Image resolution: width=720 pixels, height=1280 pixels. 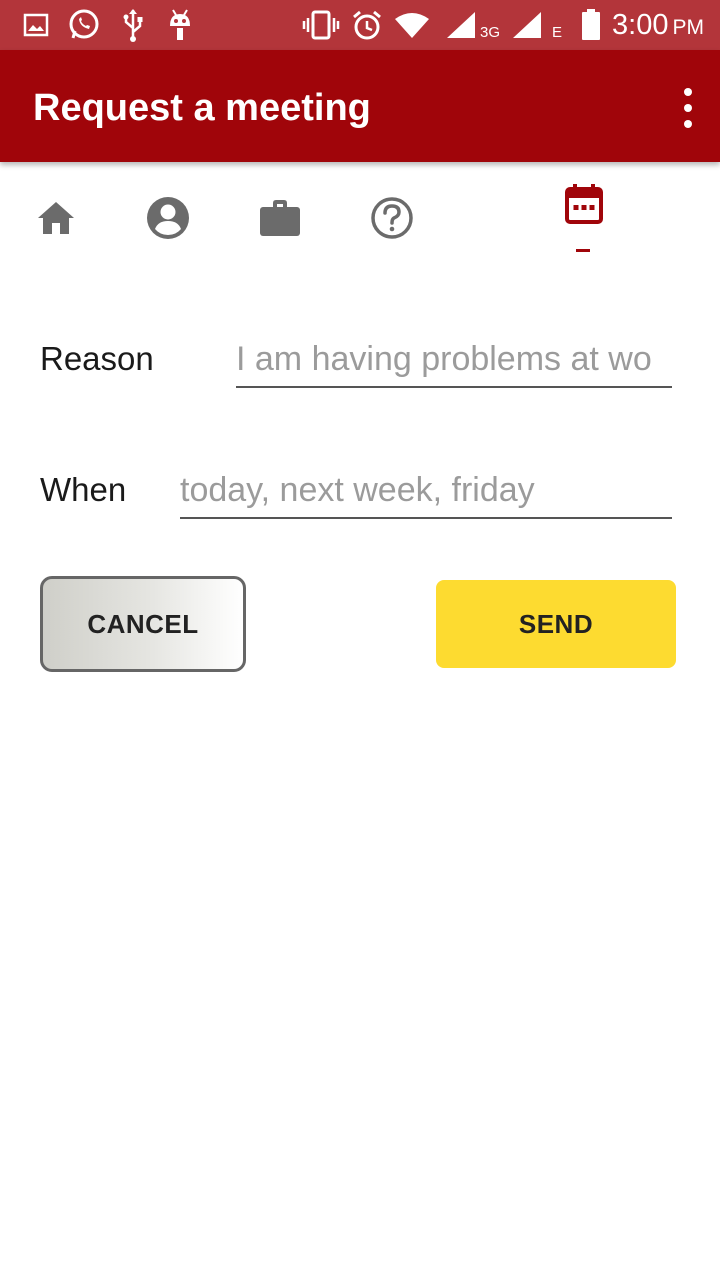 I want to click on calendar-icon, so click(x=584, y=204).